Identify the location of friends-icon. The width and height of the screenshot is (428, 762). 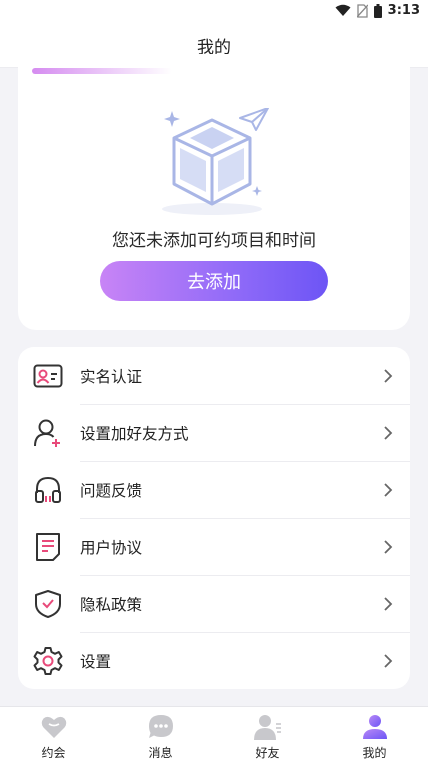
(267, 727).